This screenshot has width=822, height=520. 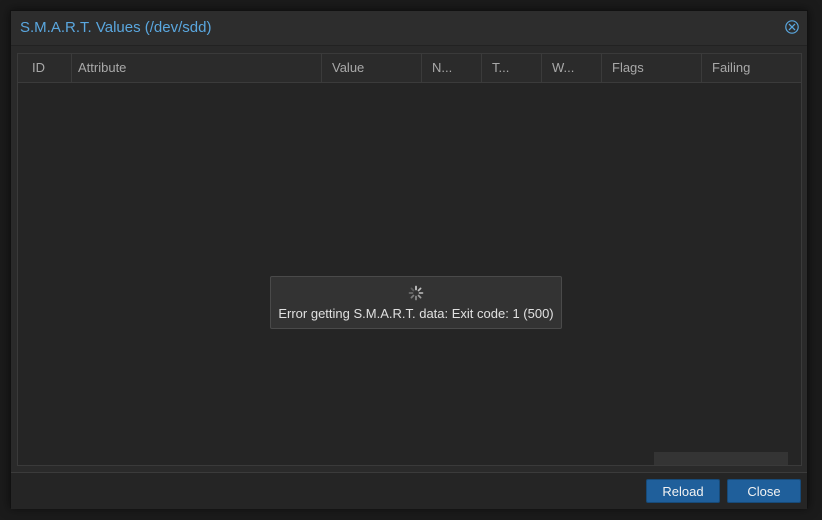 What do you see at coordinates (764, 491) in the screenshot?
I see `close-button: Close` at bounding box center [764, 491].